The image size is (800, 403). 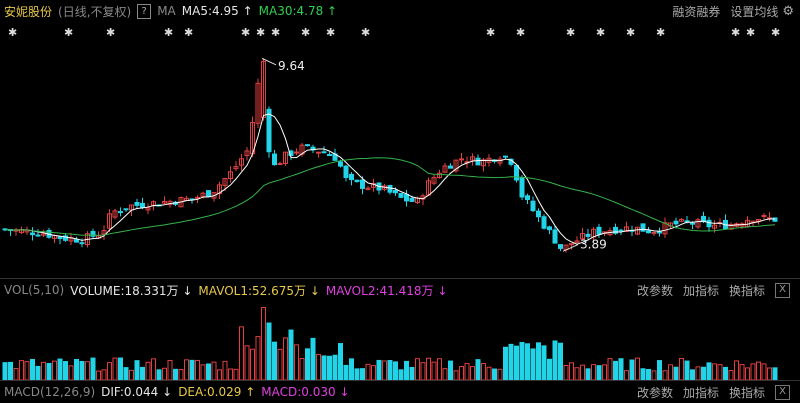 What do you see at coordinates (701, 392) in the screenshot?
I see `macd-add-indicator-button: 加指标` at bounding box center [701, 392].